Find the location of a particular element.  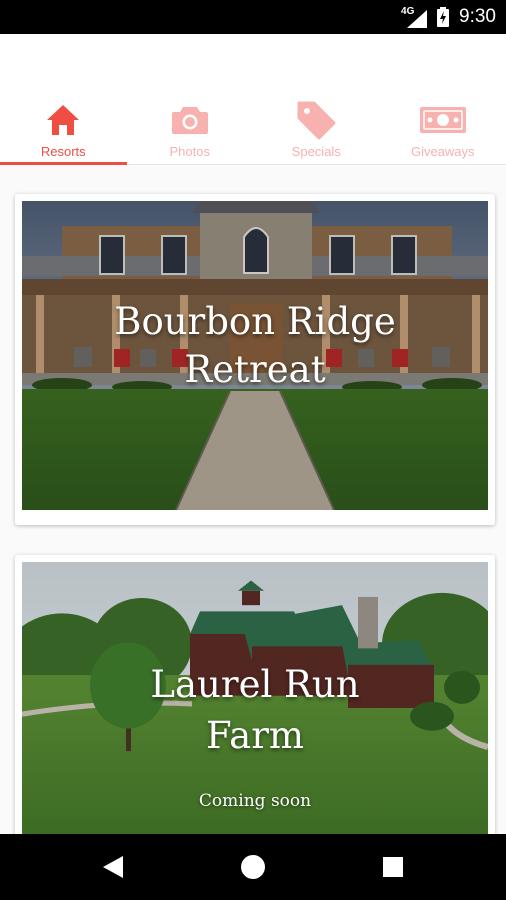

tab-label: Specials is located at coordinates (316, 151).